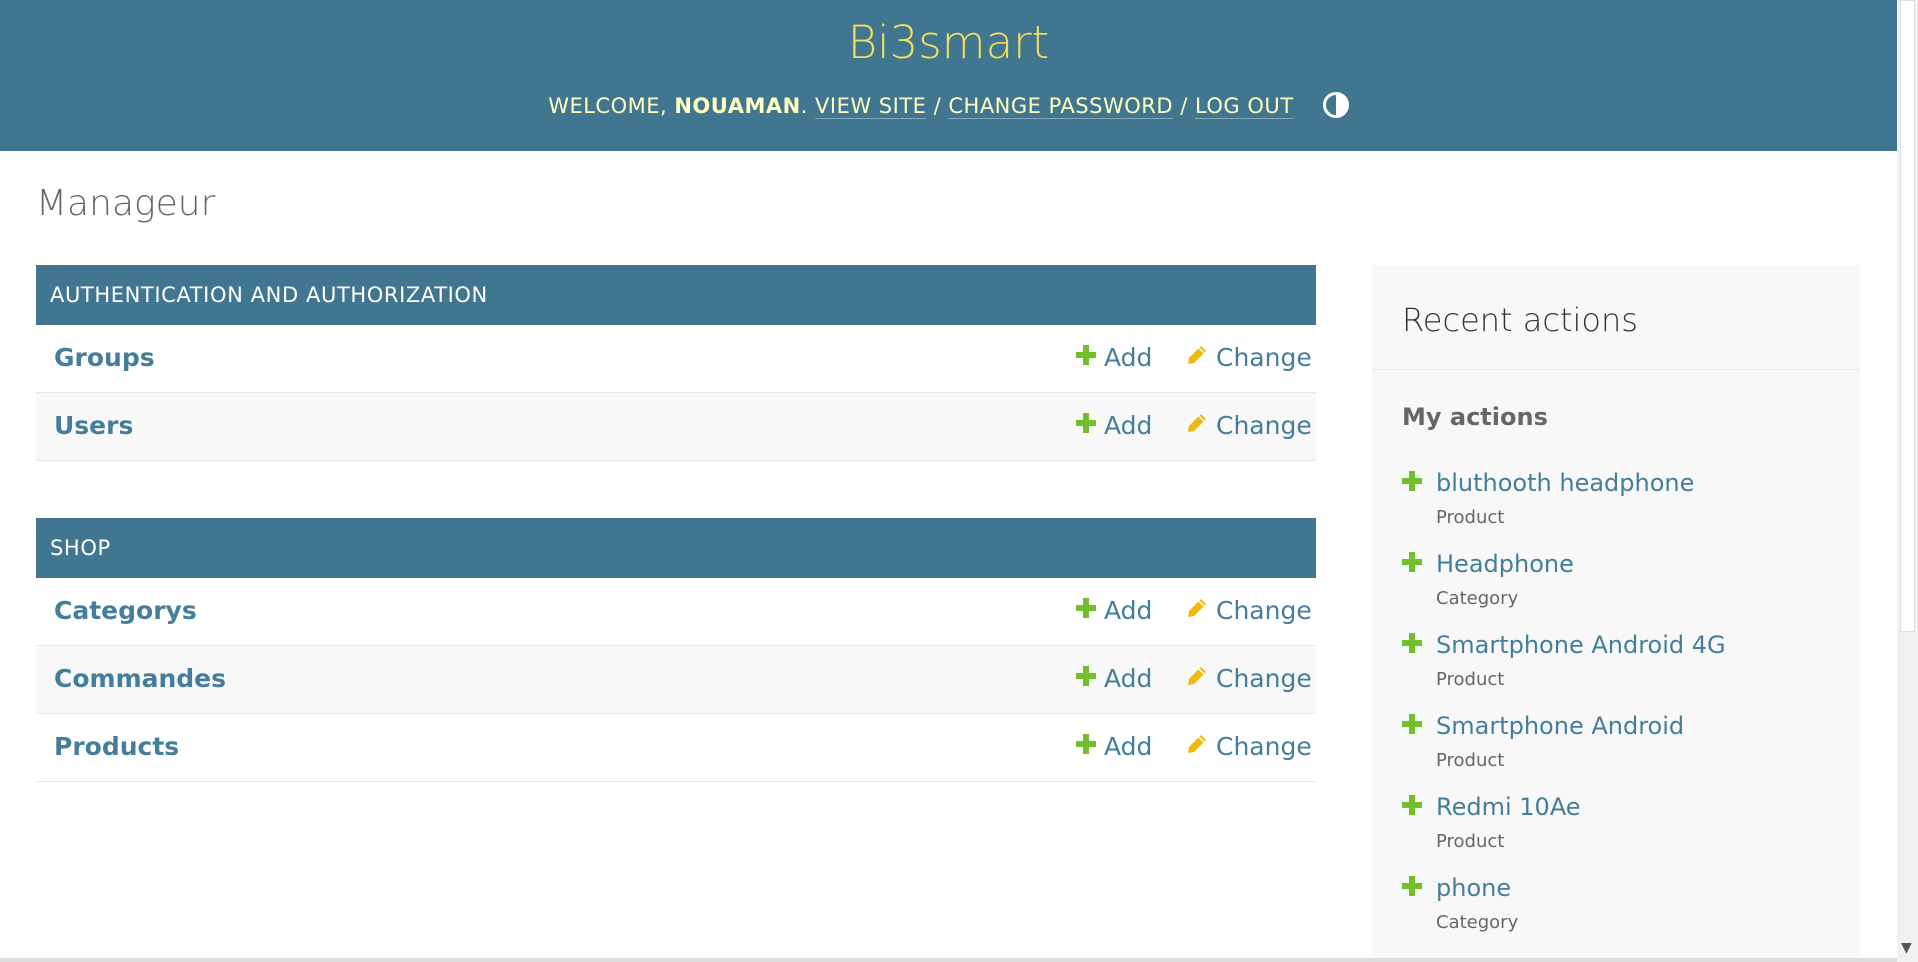  Describe the element at coordinates (611, 106) in the screenshot. I see `welcome-text: WELCOME,` at that location.